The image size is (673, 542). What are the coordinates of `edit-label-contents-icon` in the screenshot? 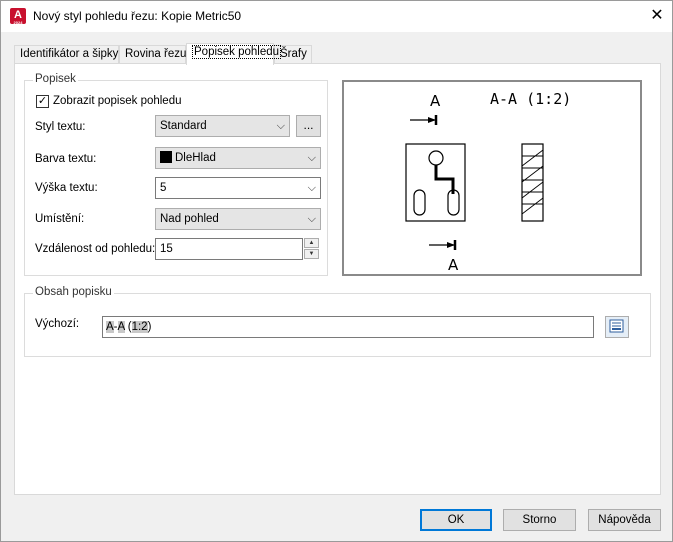 It's located at (617, 327).